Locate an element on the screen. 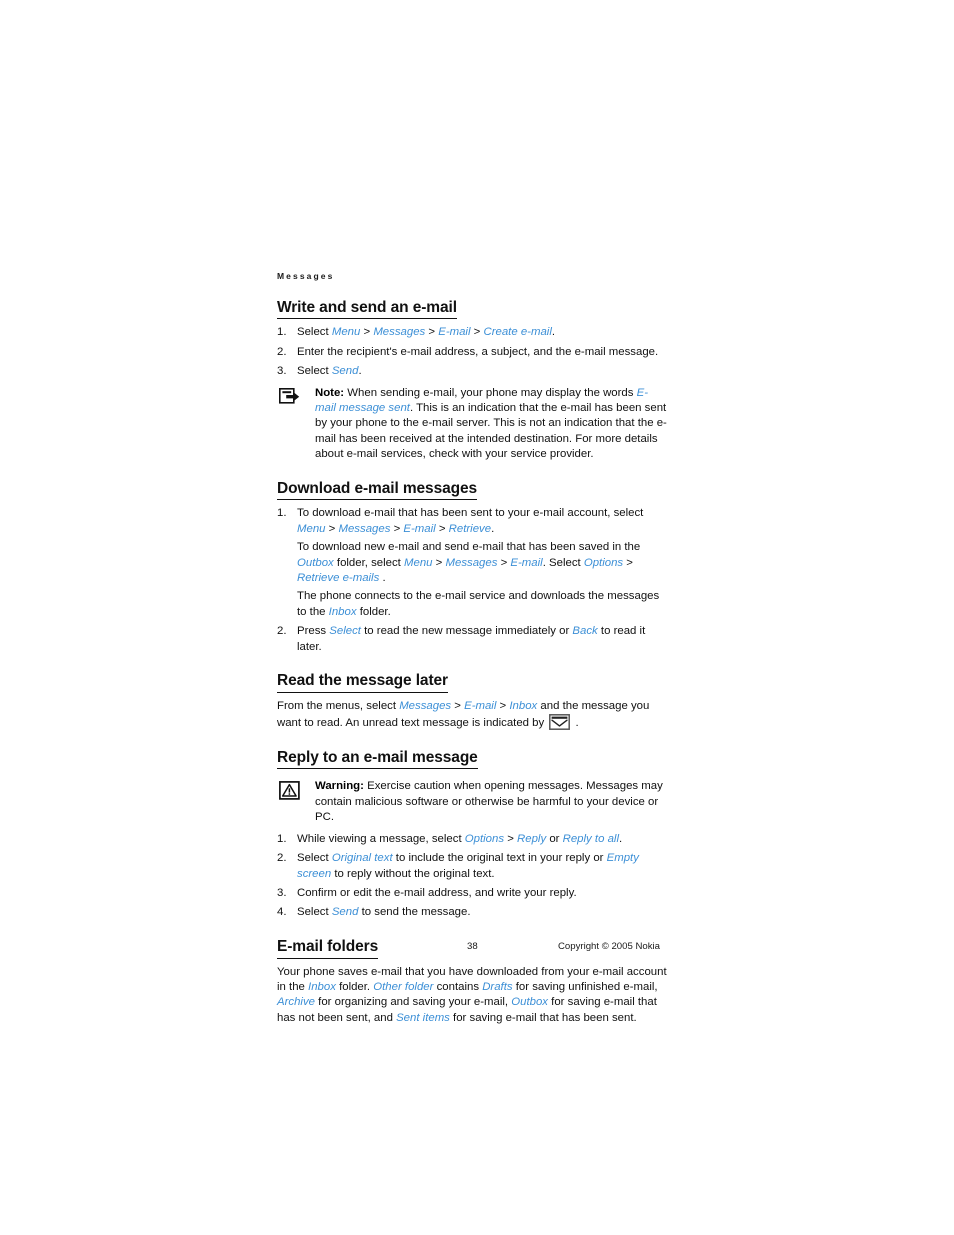  text-run: From the menus, select is located at coordinates (338, 705).